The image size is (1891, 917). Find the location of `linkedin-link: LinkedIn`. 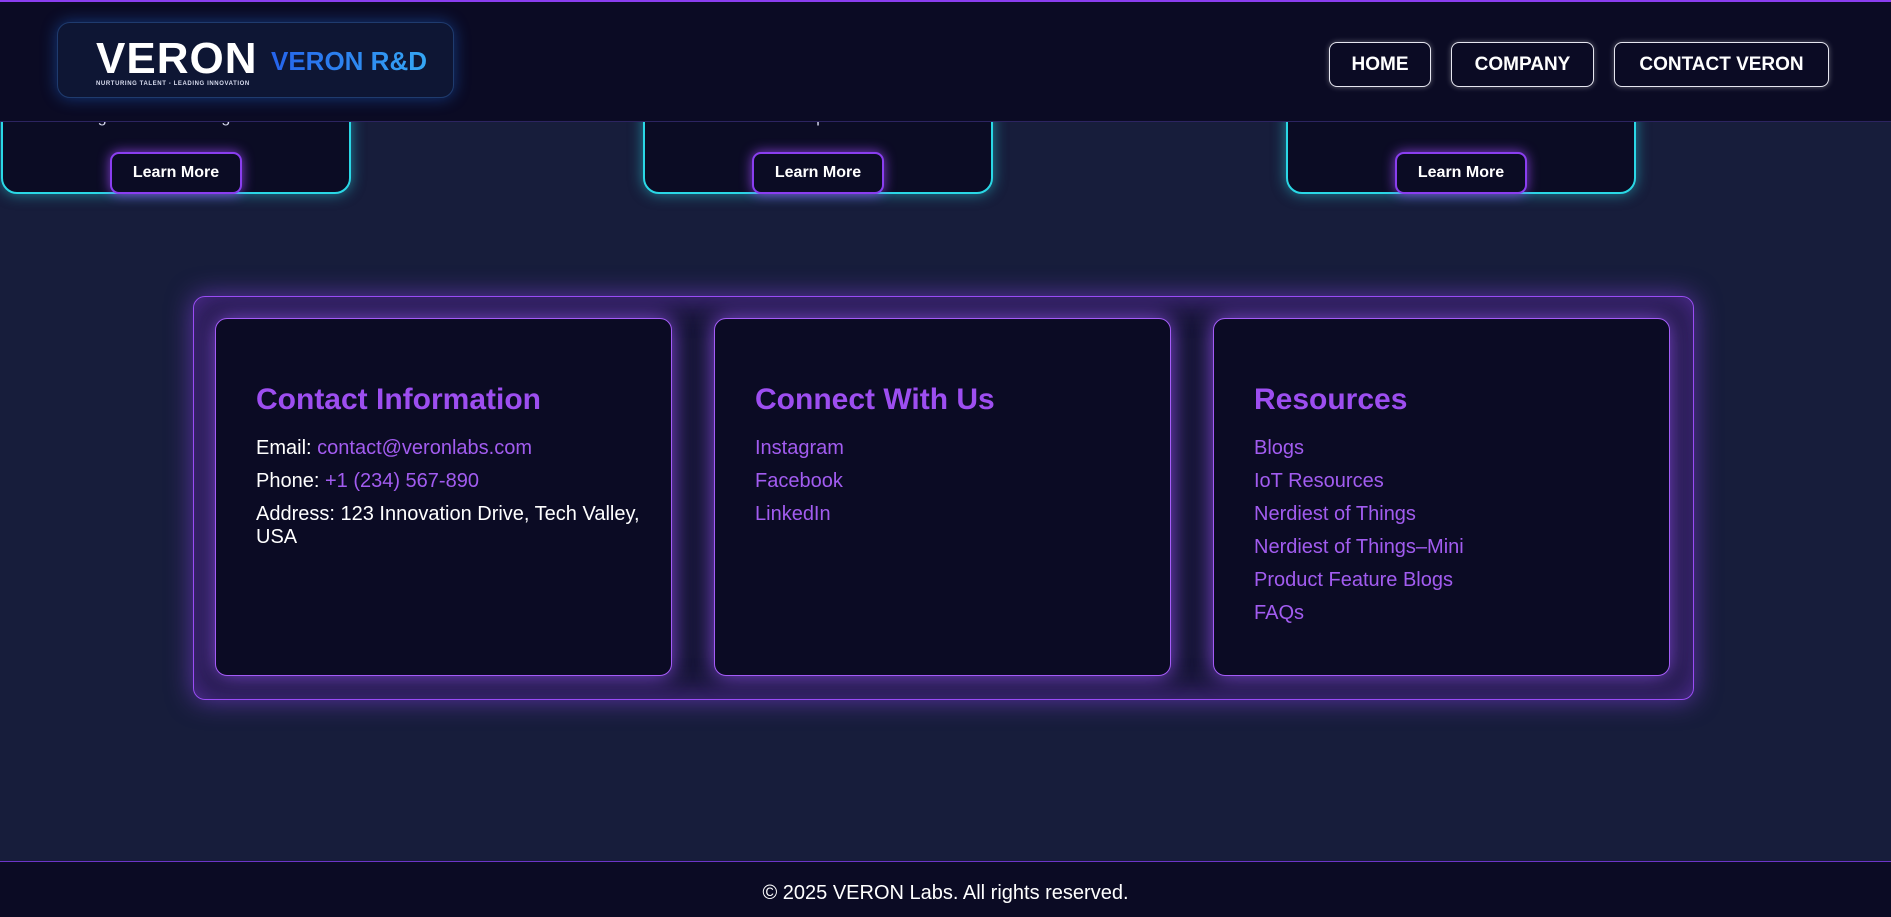

linkedin-link: LinkedIn is located at coordinates (793, 514).